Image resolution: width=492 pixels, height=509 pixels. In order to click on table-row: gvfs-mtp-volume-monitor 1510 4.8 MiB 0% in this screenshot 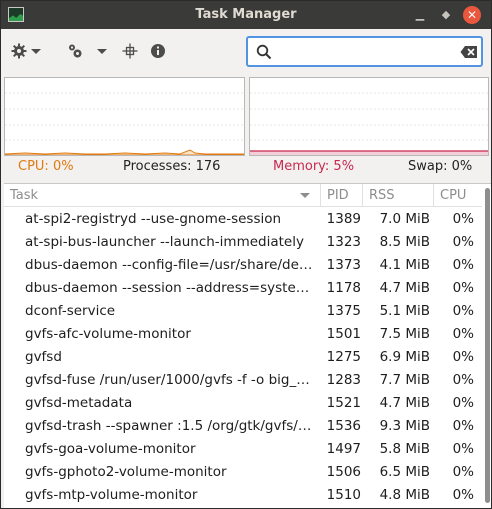, I will do `click(243, 495)`.